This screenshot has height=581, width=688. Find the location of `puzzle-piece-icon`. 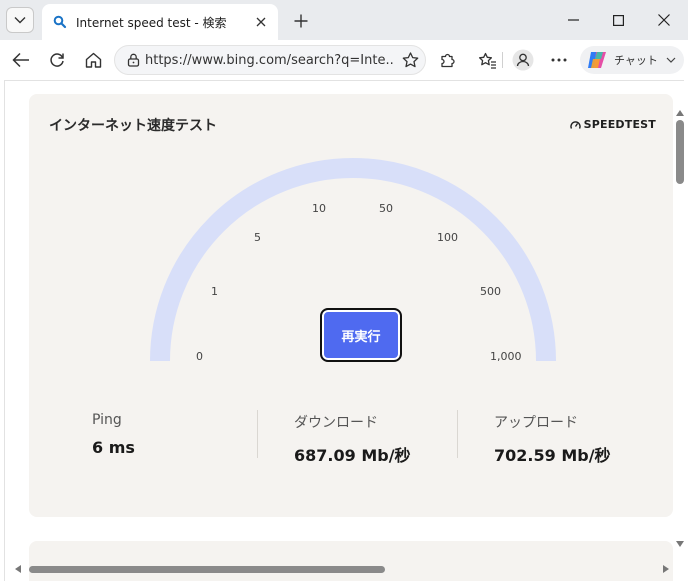

puzzle-piece-icon is located at coordinates (447, 60).